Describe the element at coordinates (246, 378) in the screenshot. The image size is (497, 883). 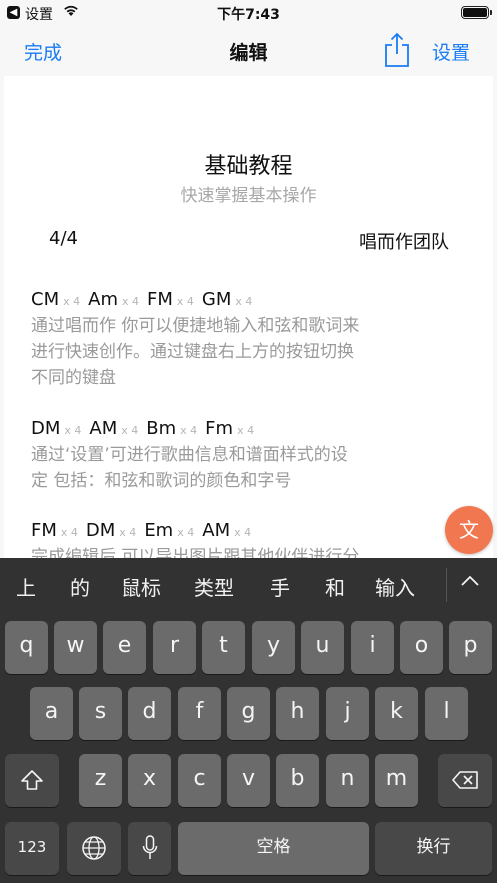
I see `lyric-line: 不同的键盘` at that location.